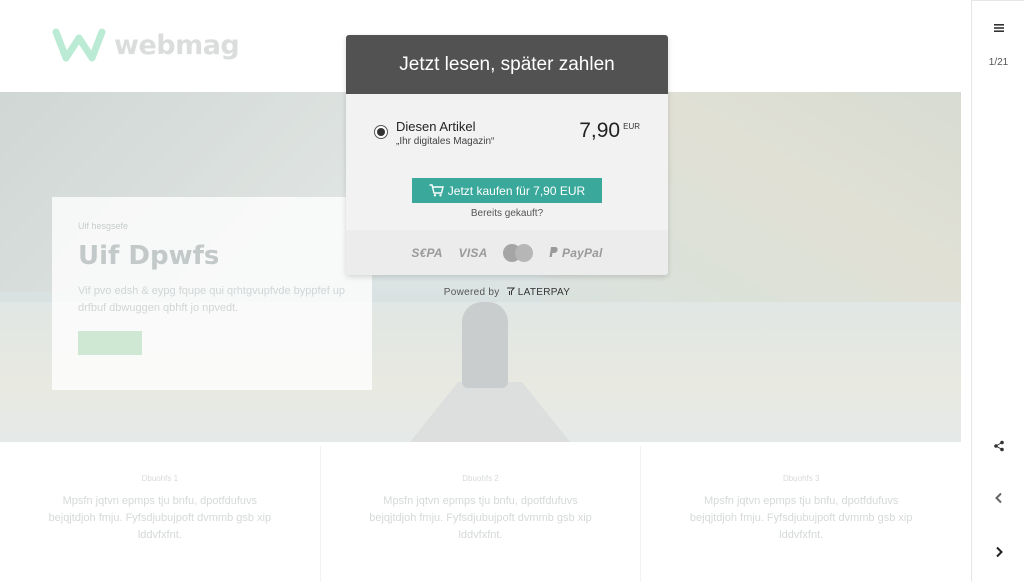  What do you see at coordinates (436, 126) in the screenshot?
I see `purchase-option-label: Diesen Artikel` at bounding box center [436, 126].